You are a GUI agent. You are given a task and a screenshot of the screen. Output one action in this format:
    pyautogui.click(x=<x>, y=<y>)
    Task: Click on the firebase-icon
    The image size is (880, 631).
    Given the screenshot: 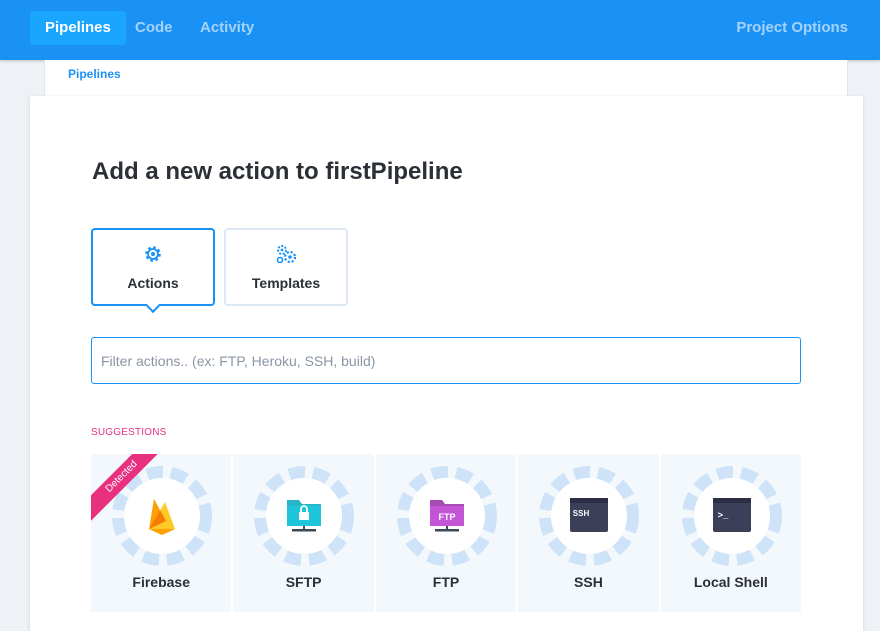 What is the action you would take?
    pyautogui.click(x=162, y=515)
    